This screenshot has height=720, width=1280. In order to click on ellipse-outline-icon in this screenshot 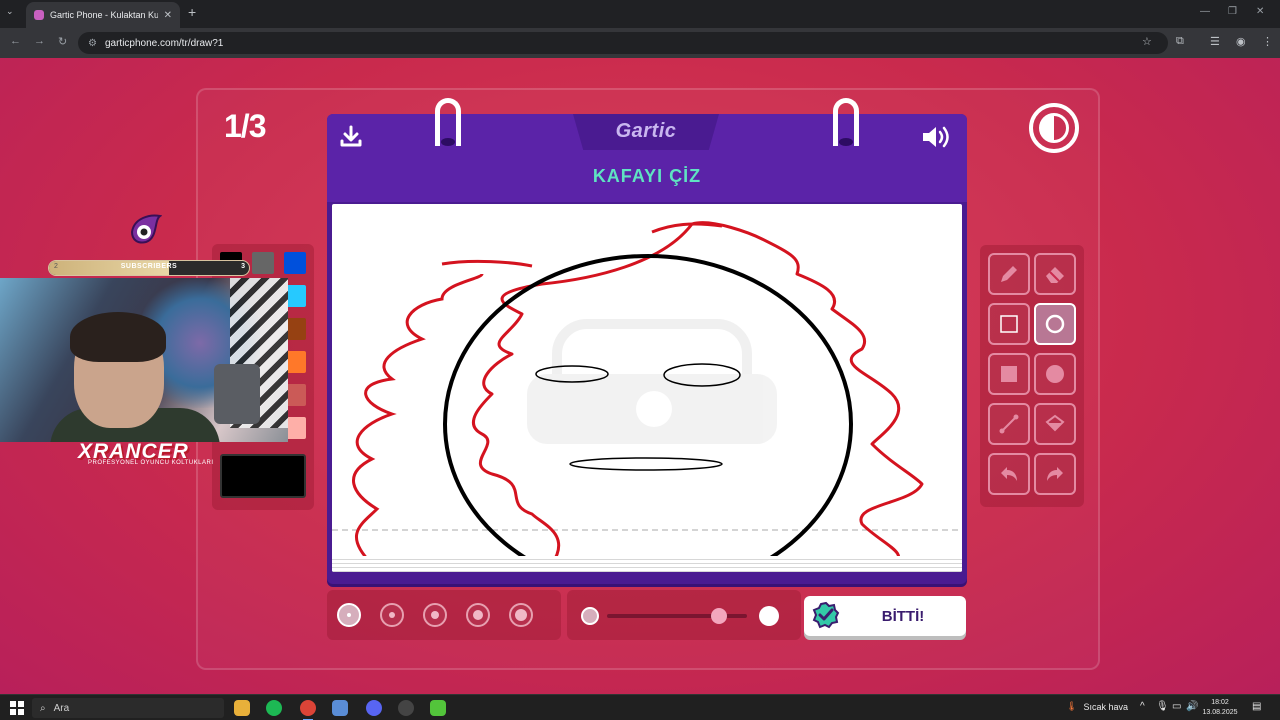, I will do `click(1055, 324)`.